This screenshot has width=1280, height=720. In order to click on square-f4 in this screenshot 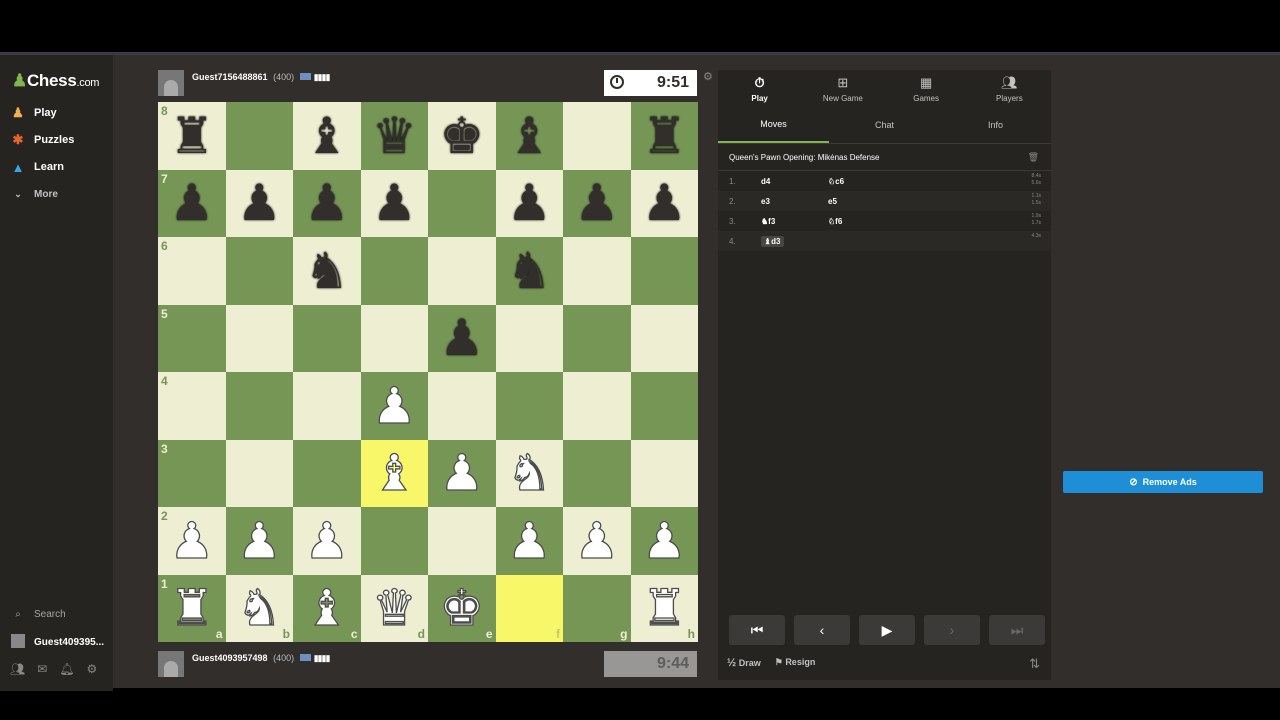, I will do `click(529, 406)`.